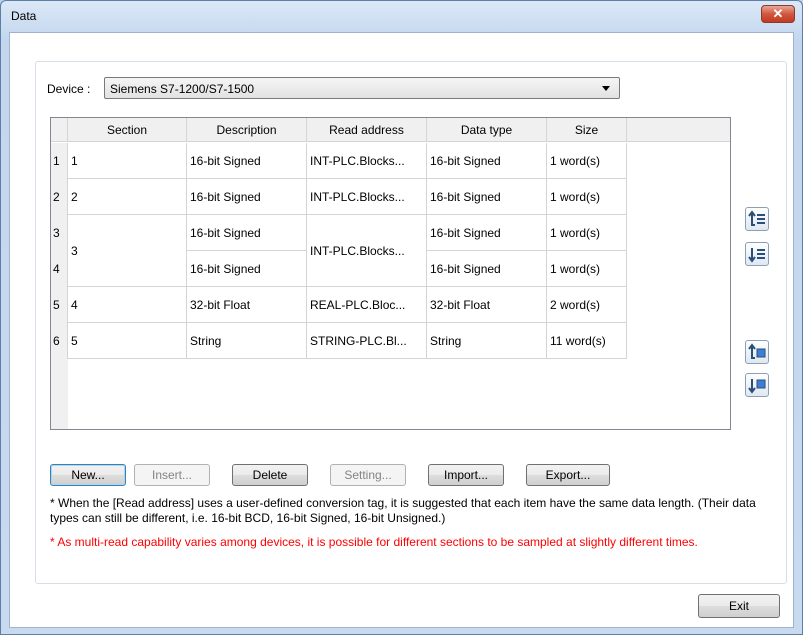  What do you see at coordinates (69, 89) in the screenshot?
I see `device-label: Device :` at bounding box center [69, 89].